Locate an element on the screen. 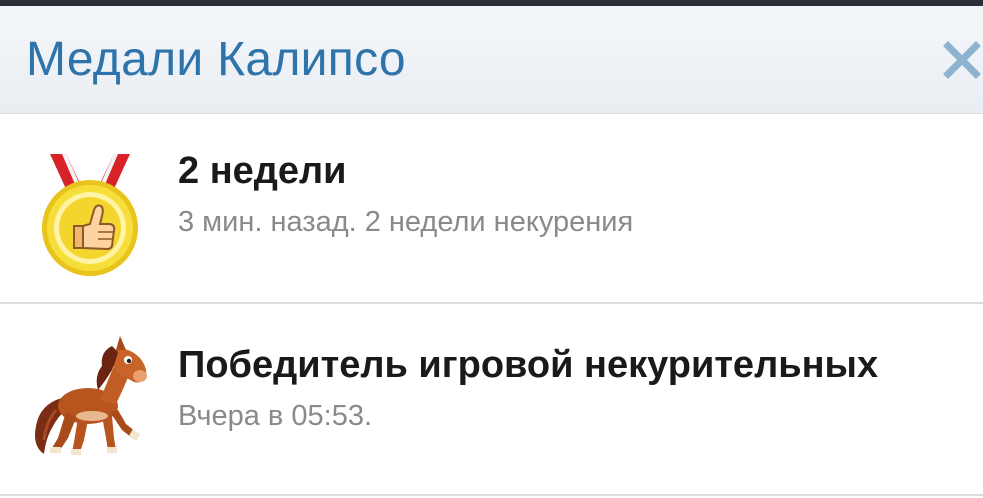 Image resolution: width=983 pixels, height=498 pixels. close-icon is located at coordinates (962, 60).